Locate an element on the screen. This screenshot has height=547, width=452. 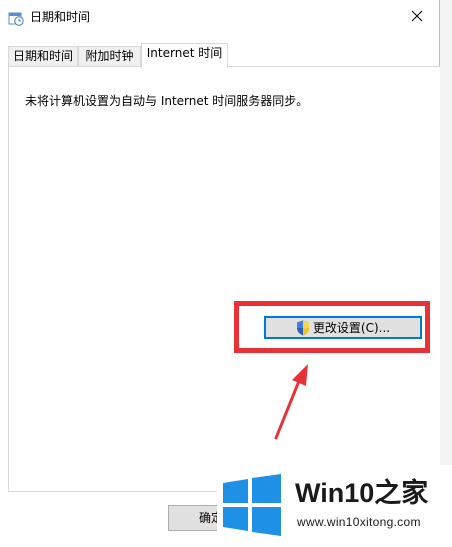
windows-logo-icon is located at coordinates (252, 505).